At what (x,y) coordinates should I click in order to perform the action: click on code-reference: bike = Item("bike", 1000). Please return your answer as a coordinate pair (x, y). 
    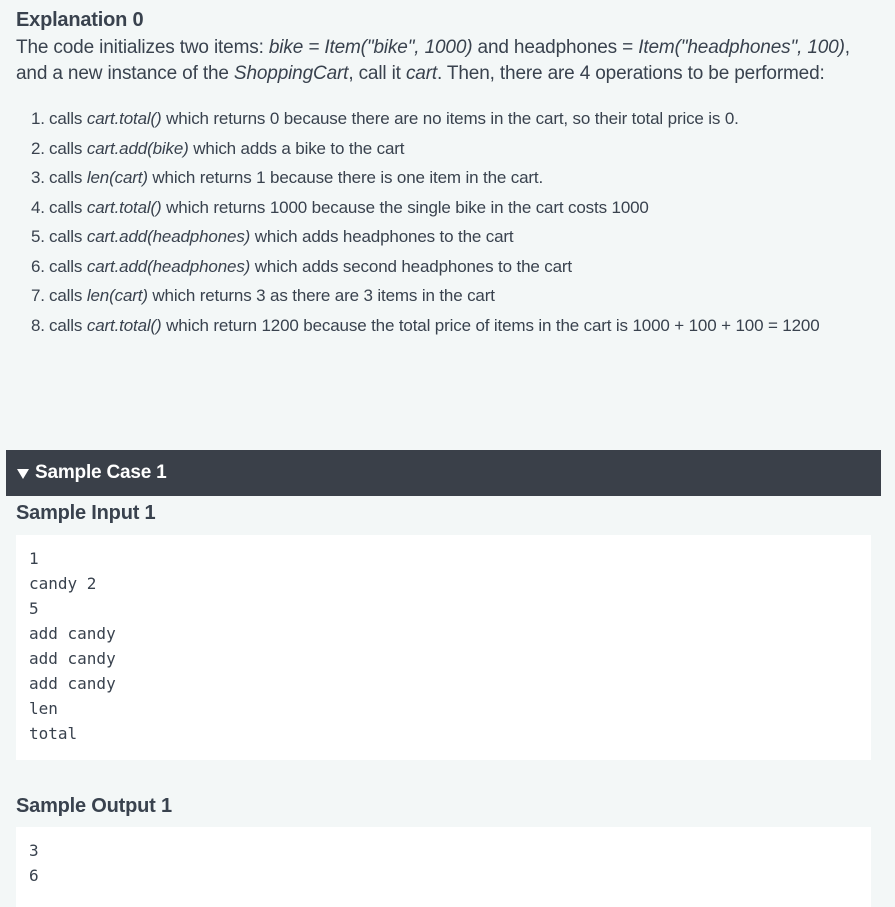
    Looking at the image, I should click on (370, 47).